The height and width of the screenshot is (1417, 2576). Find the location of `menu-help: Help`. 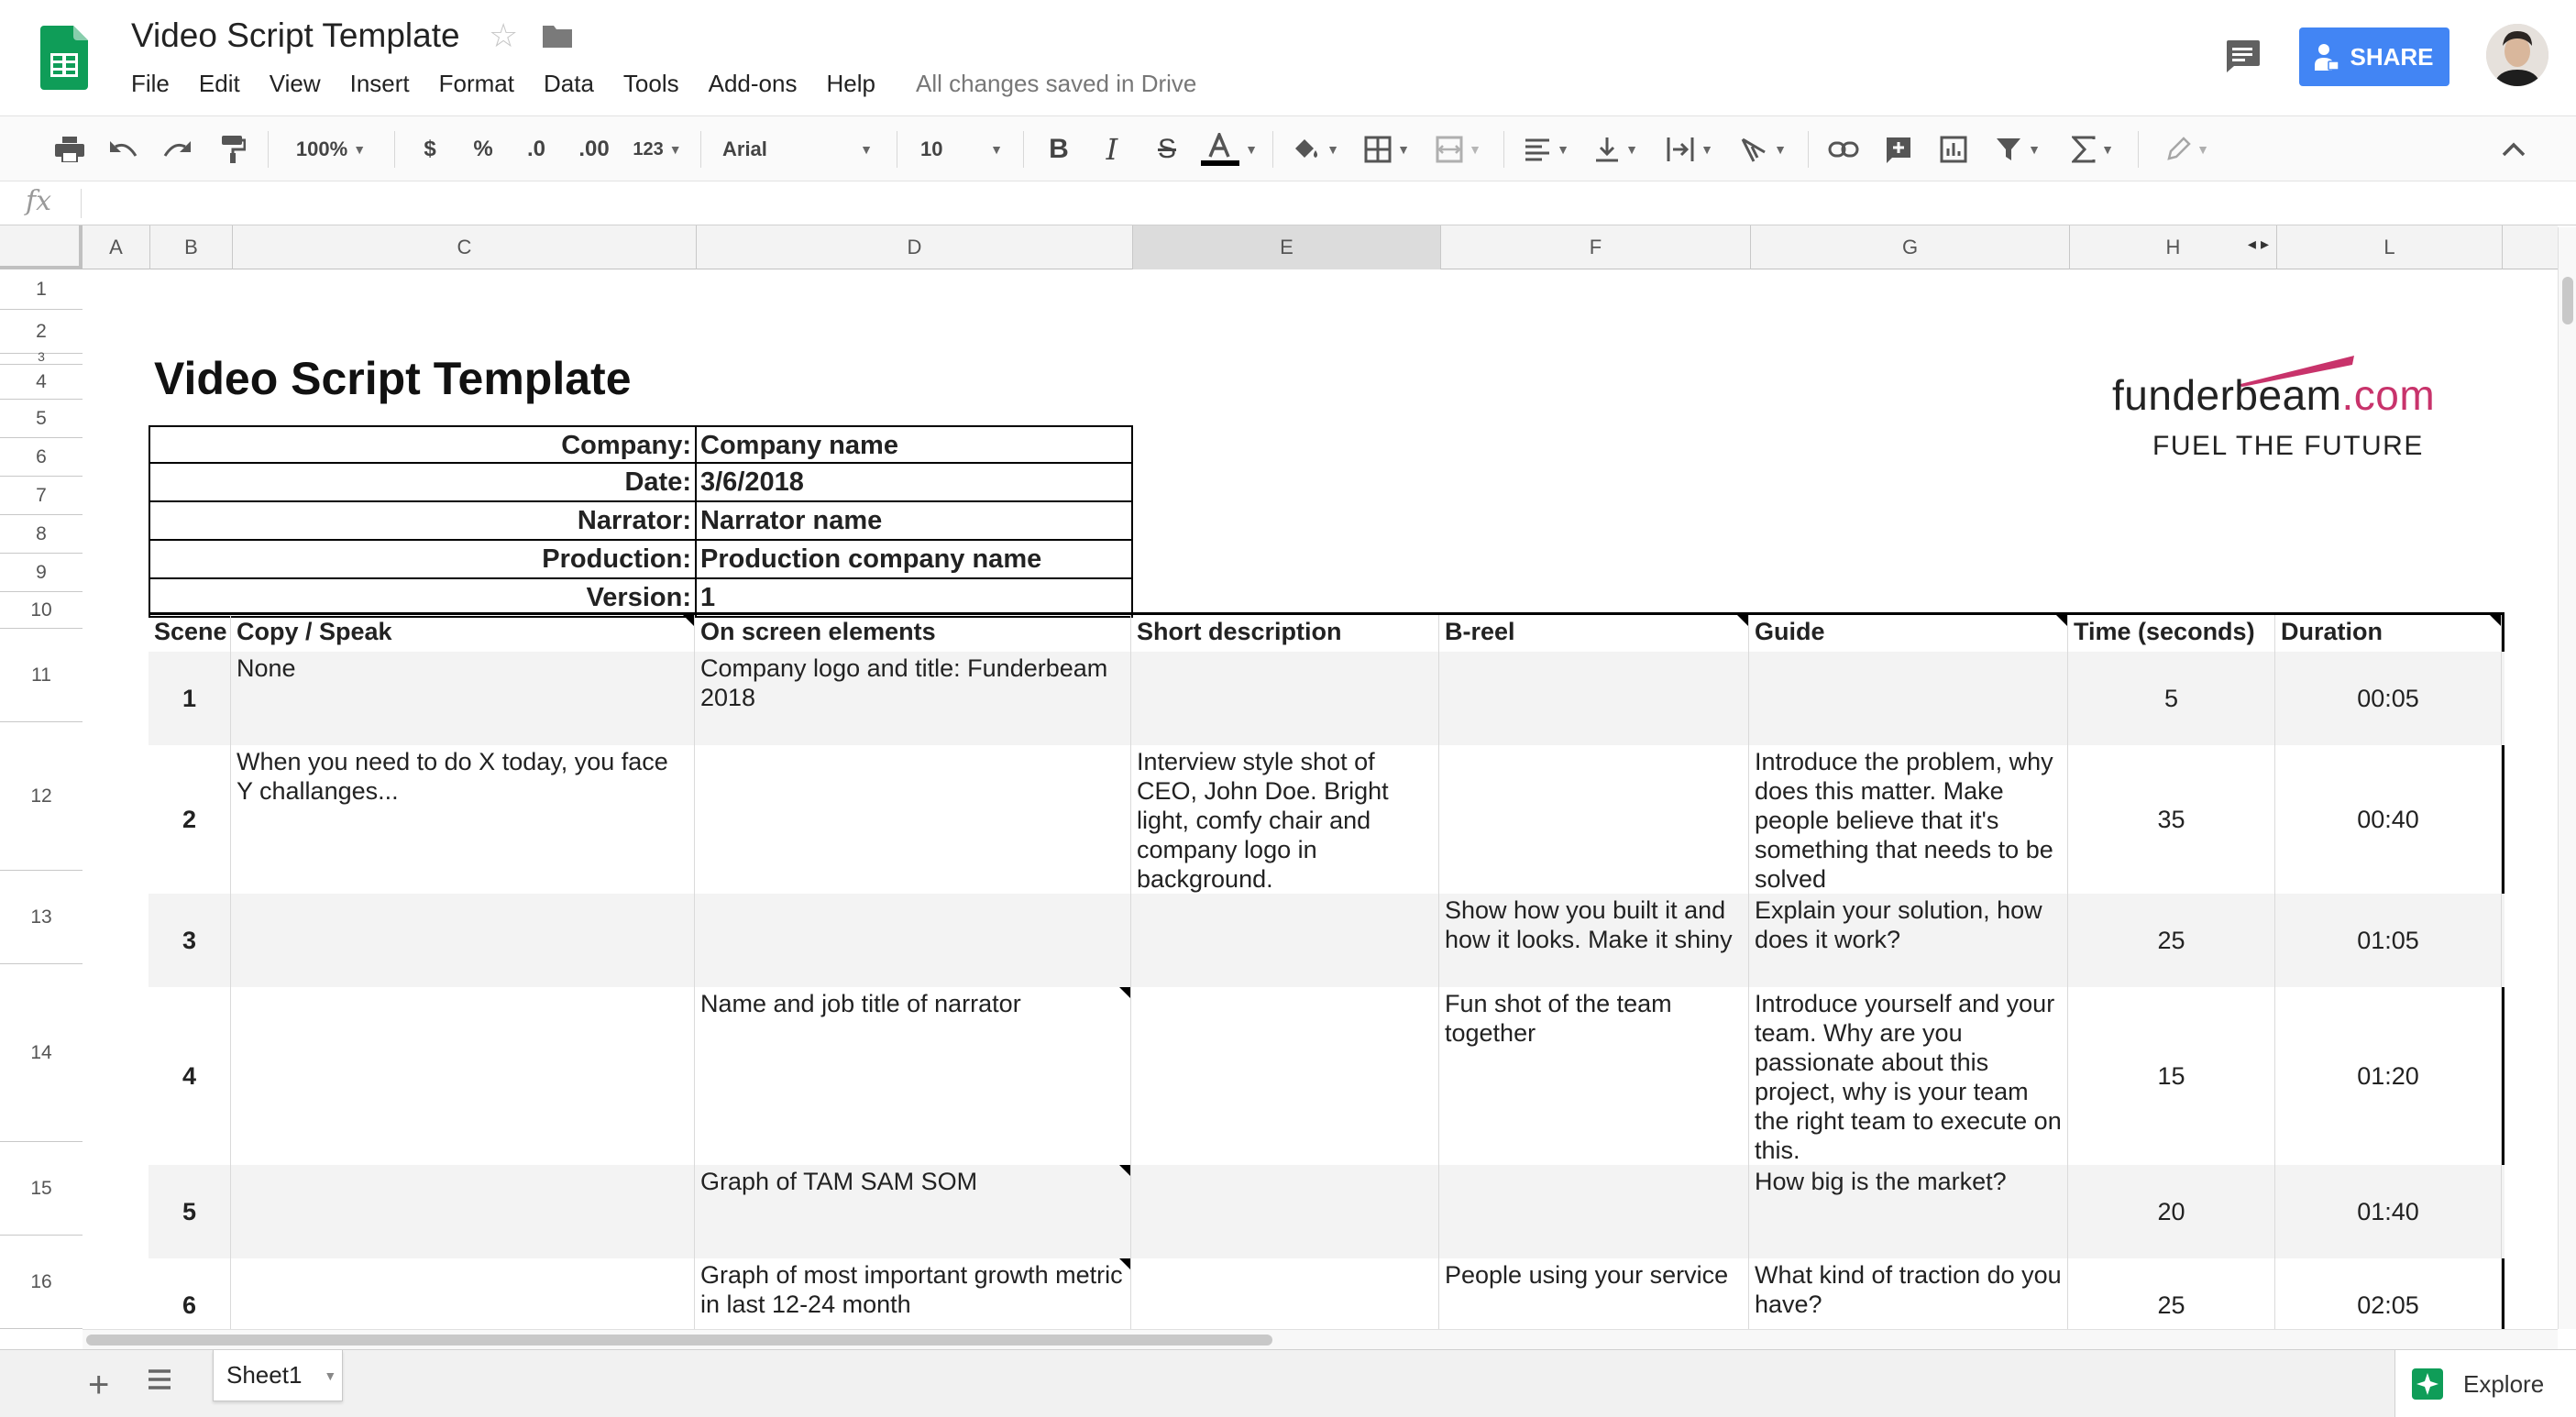

menu-help: Help is located at coordinates (850, 84).